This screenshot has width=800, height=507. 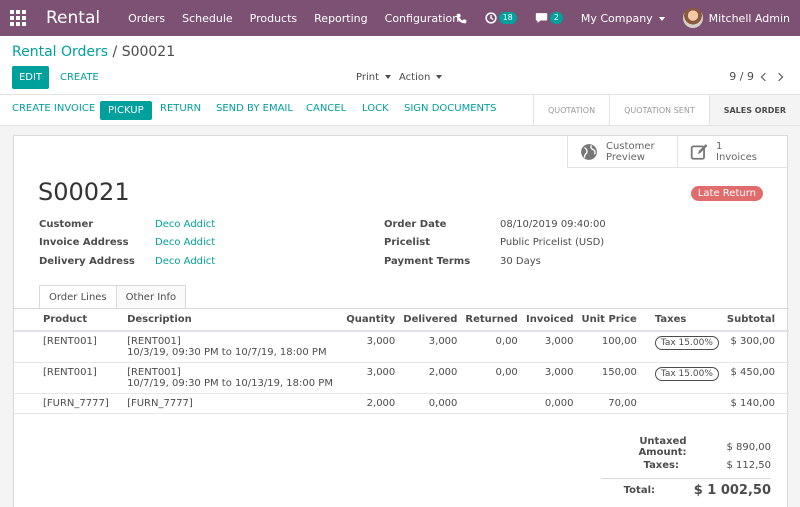 What do you see at coordinates (79, 77) in the screenshot?
I see `create-button: CREATE` at bounding box center [79, 77].